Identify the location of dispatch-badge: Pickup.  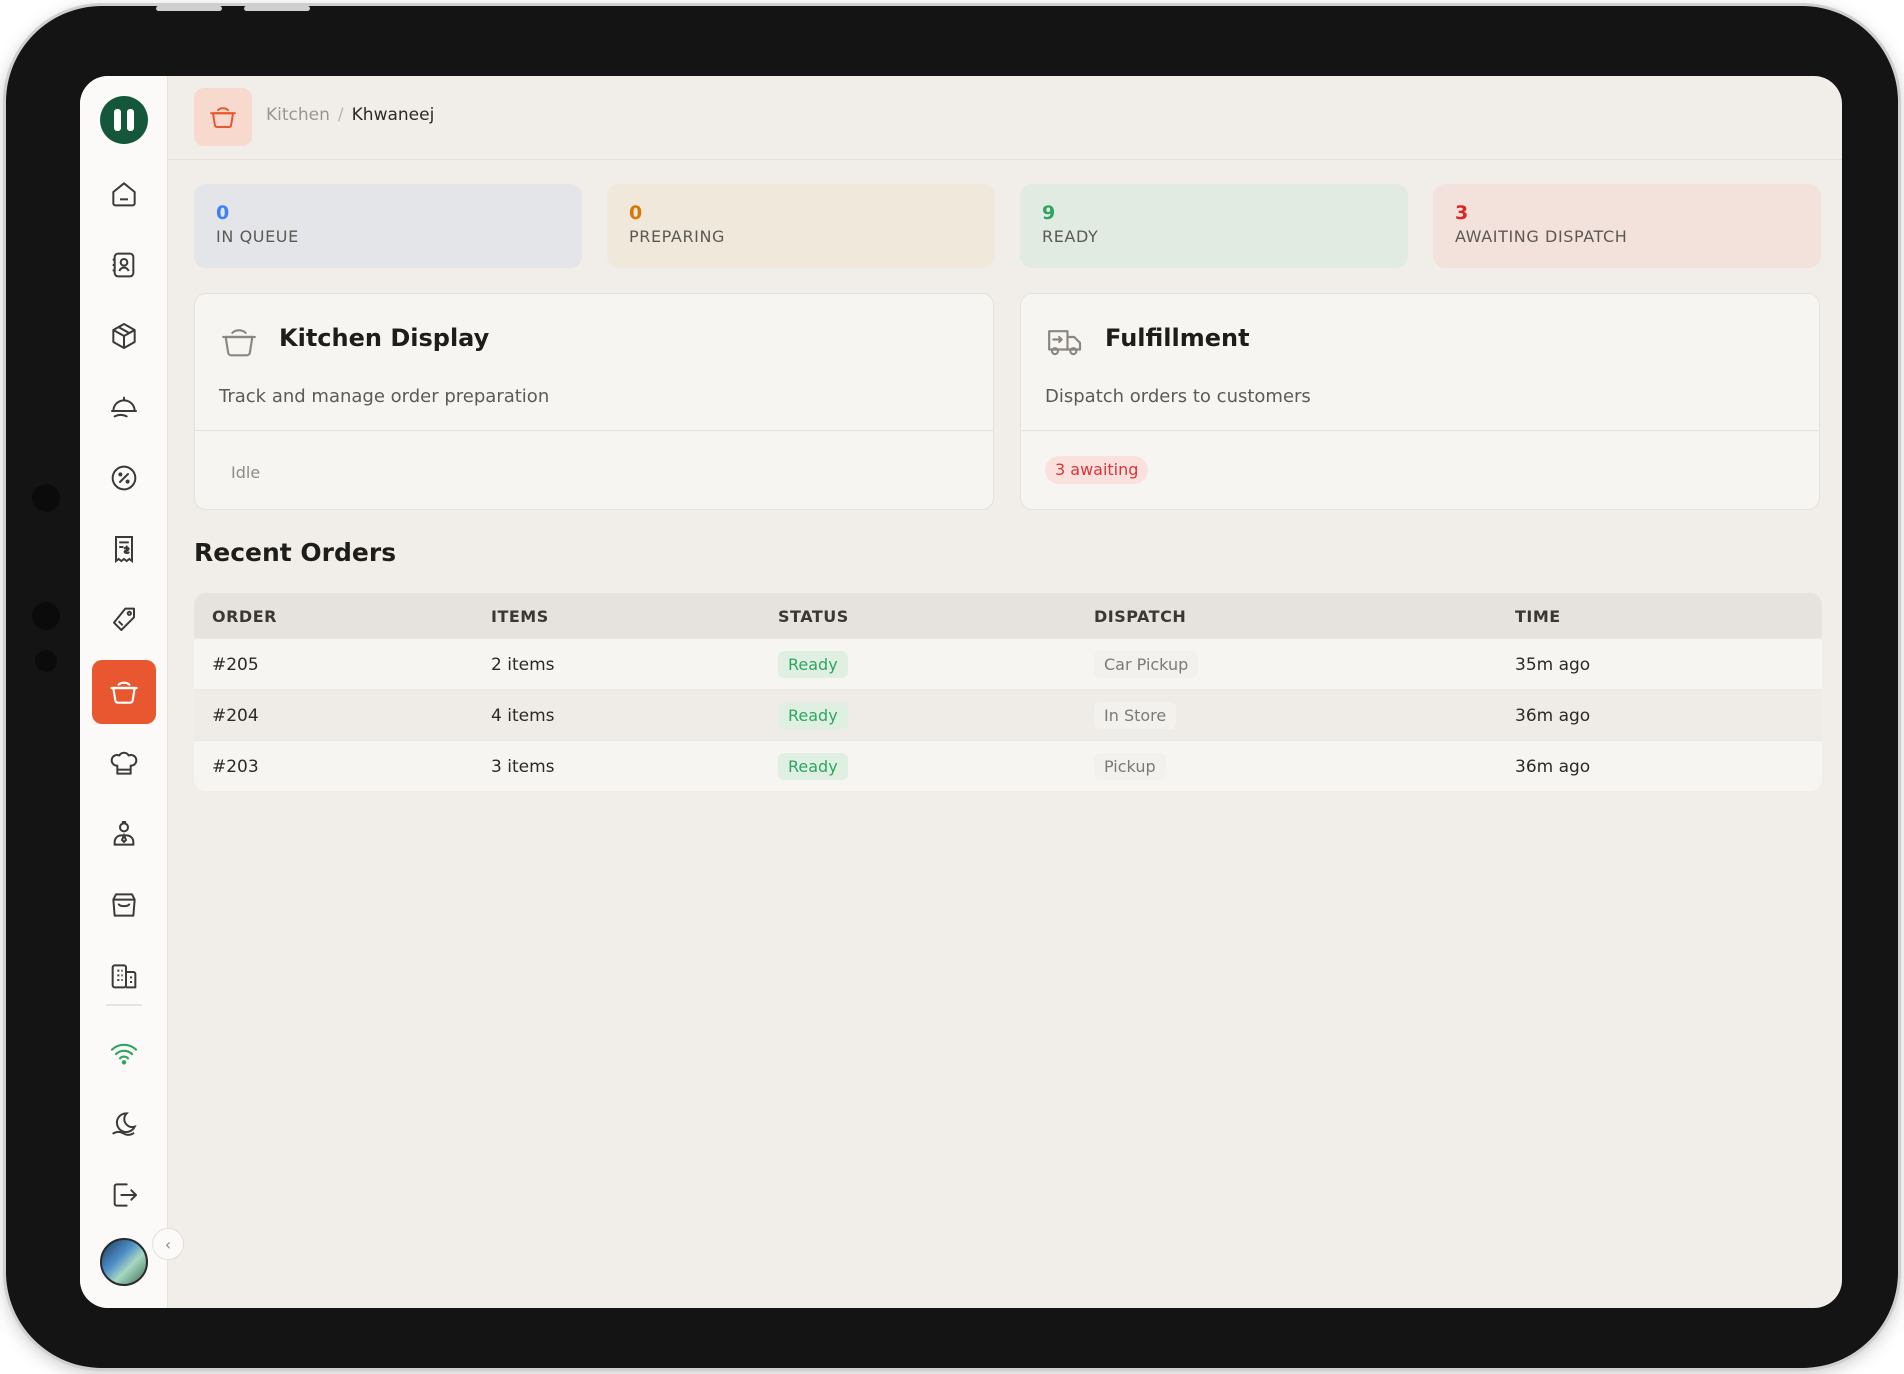
(1130, 766).